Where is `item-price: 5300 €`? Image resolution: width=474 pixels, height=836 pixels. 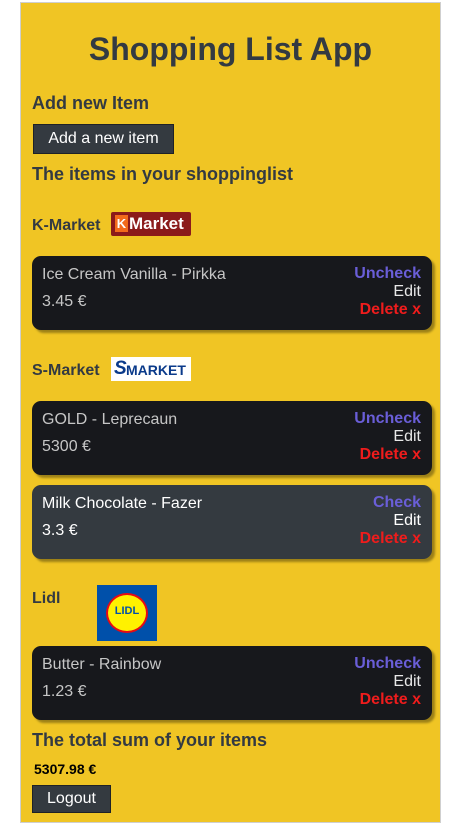
item-price: 5300 € is located at coordinates (66, 446).